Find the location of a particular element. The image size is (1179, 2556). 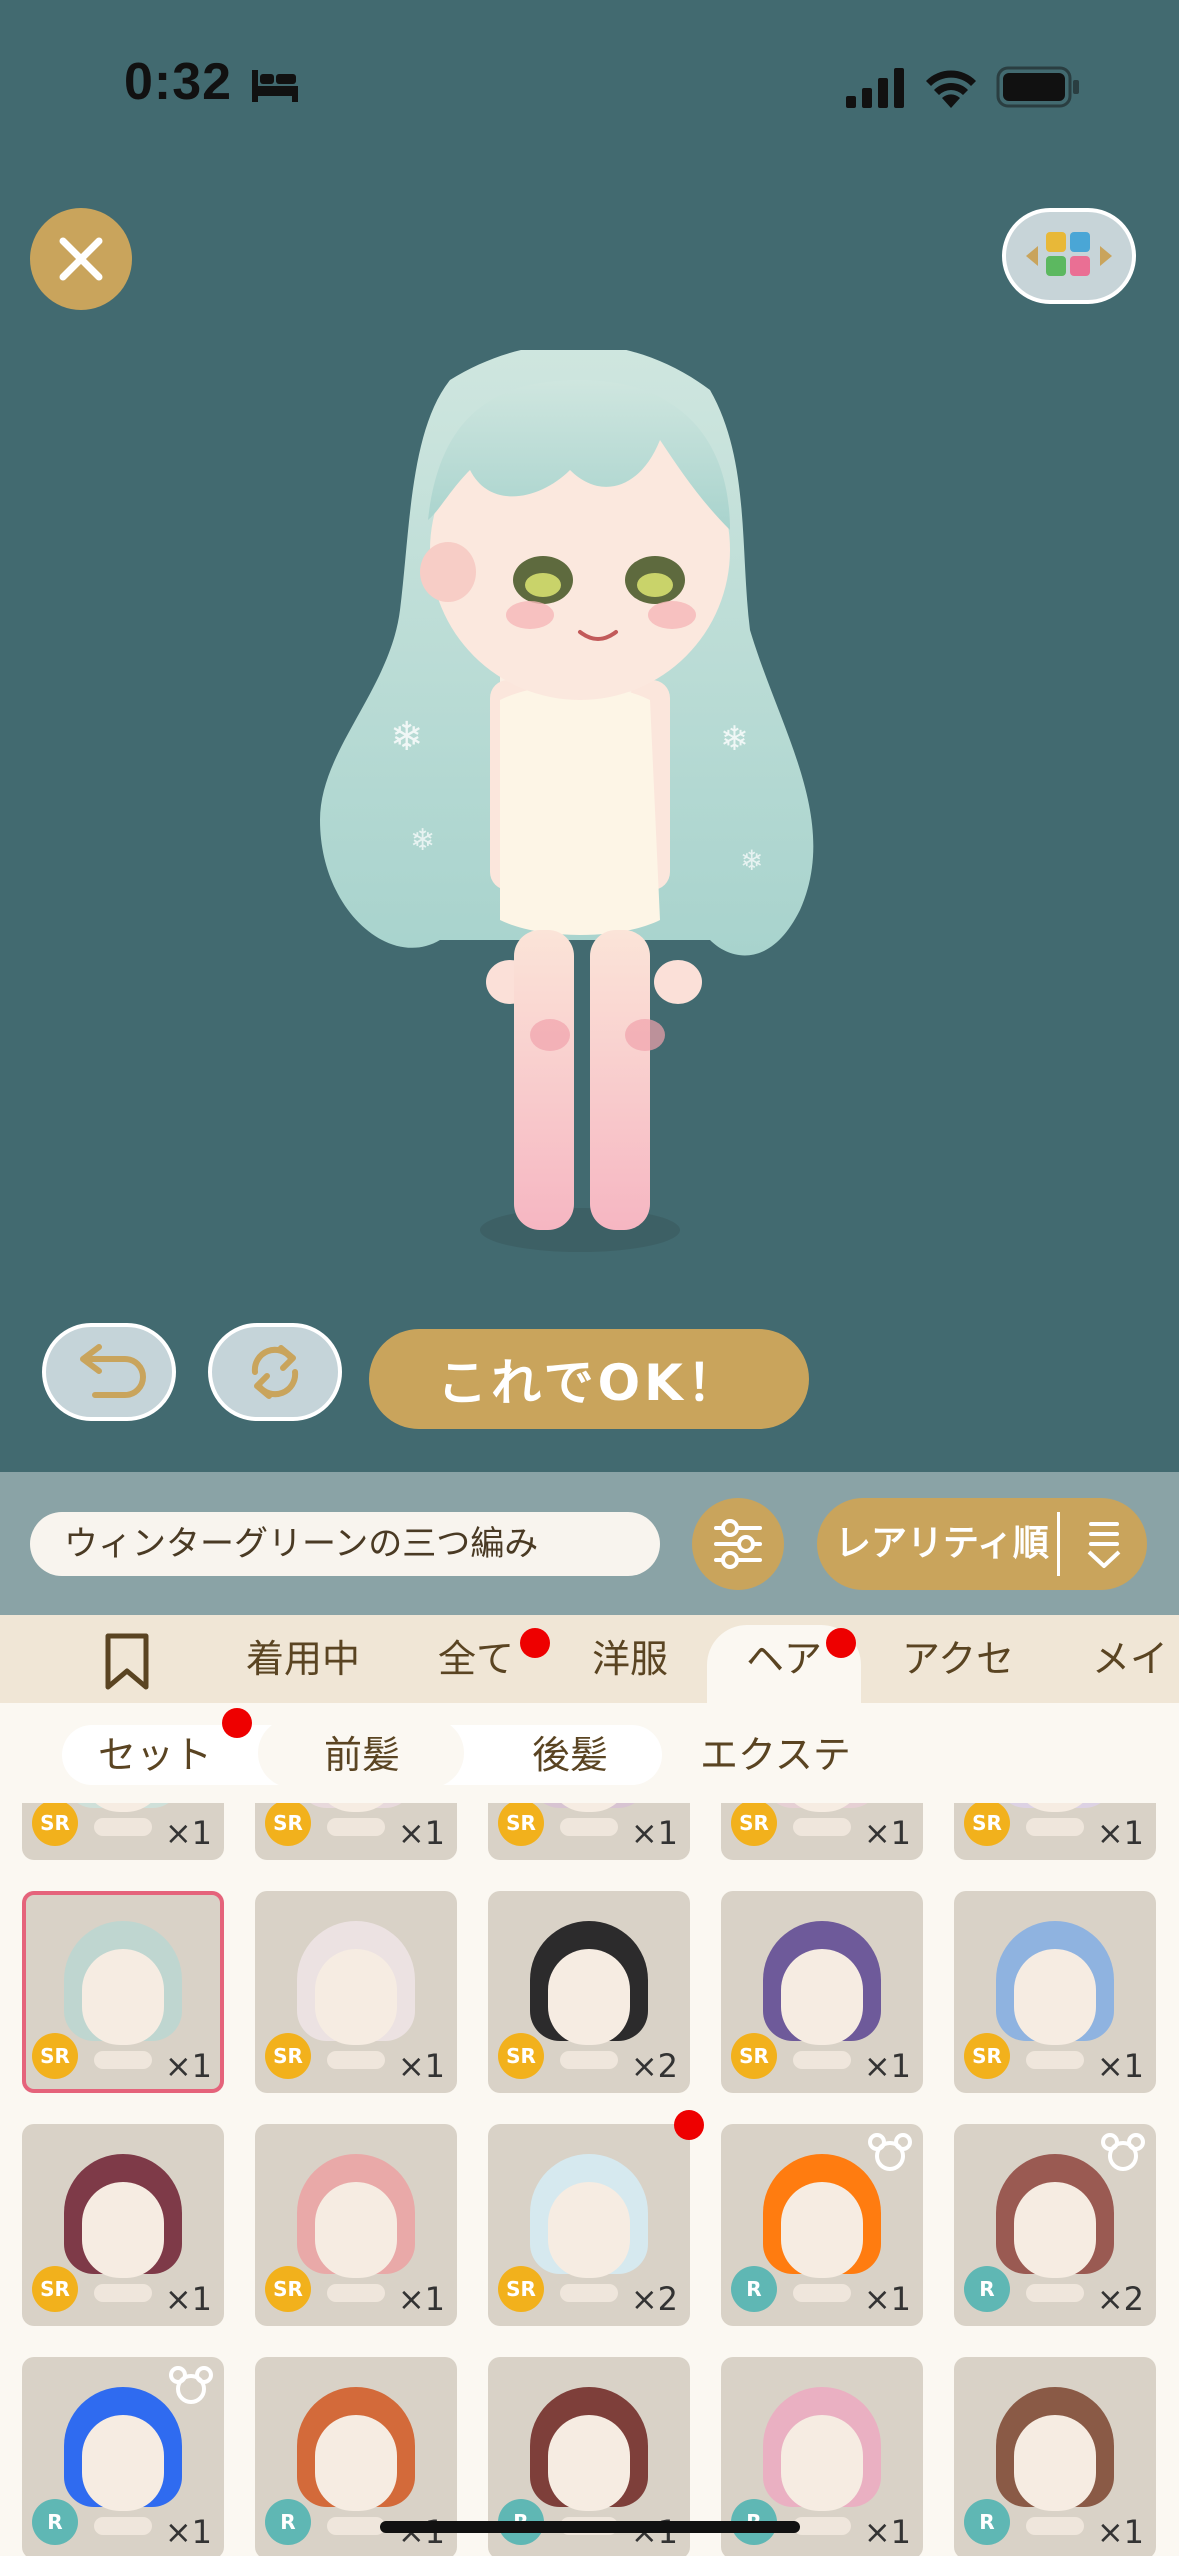

bear-icon is located at coordinates (191, 2385).